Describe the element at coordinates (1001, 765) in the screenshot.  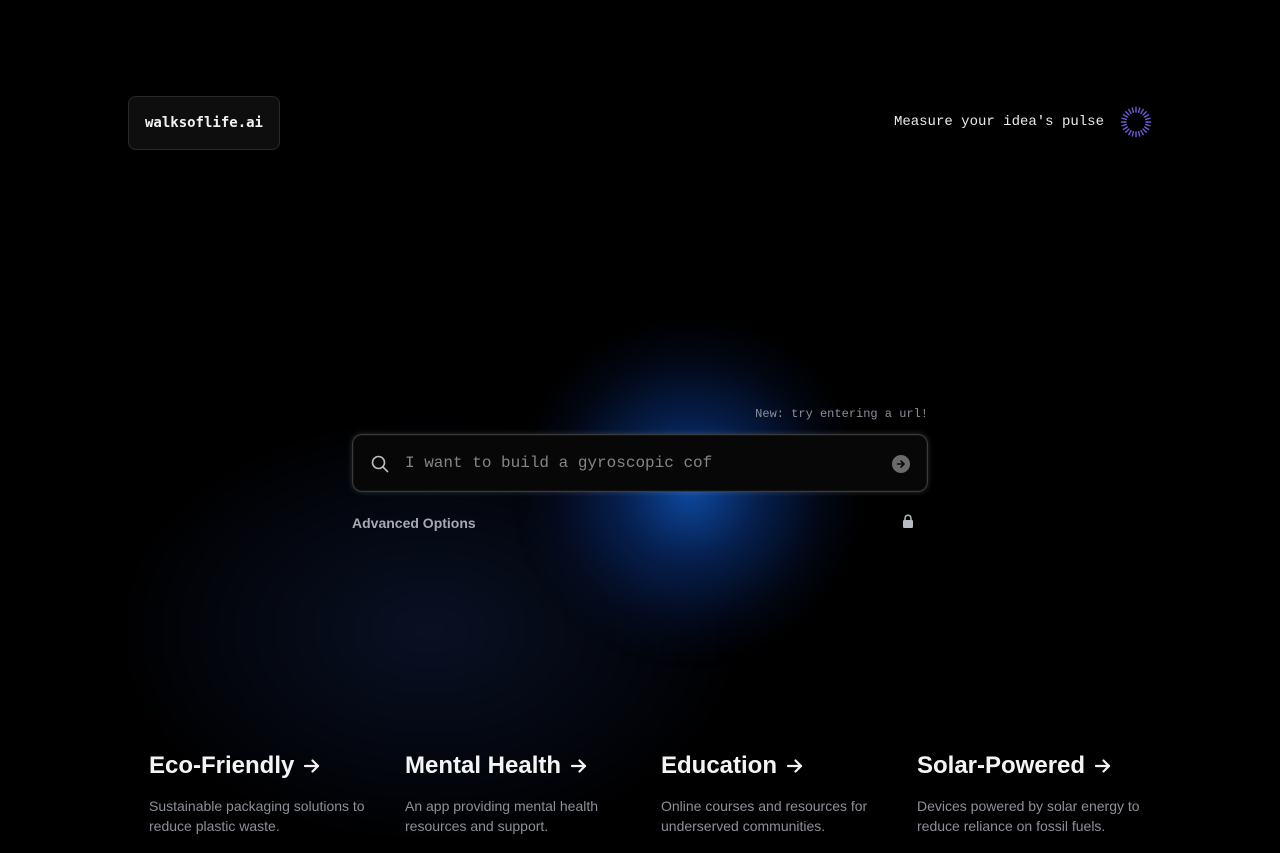
I see `card-title-text: Solar-Powered` at that location.